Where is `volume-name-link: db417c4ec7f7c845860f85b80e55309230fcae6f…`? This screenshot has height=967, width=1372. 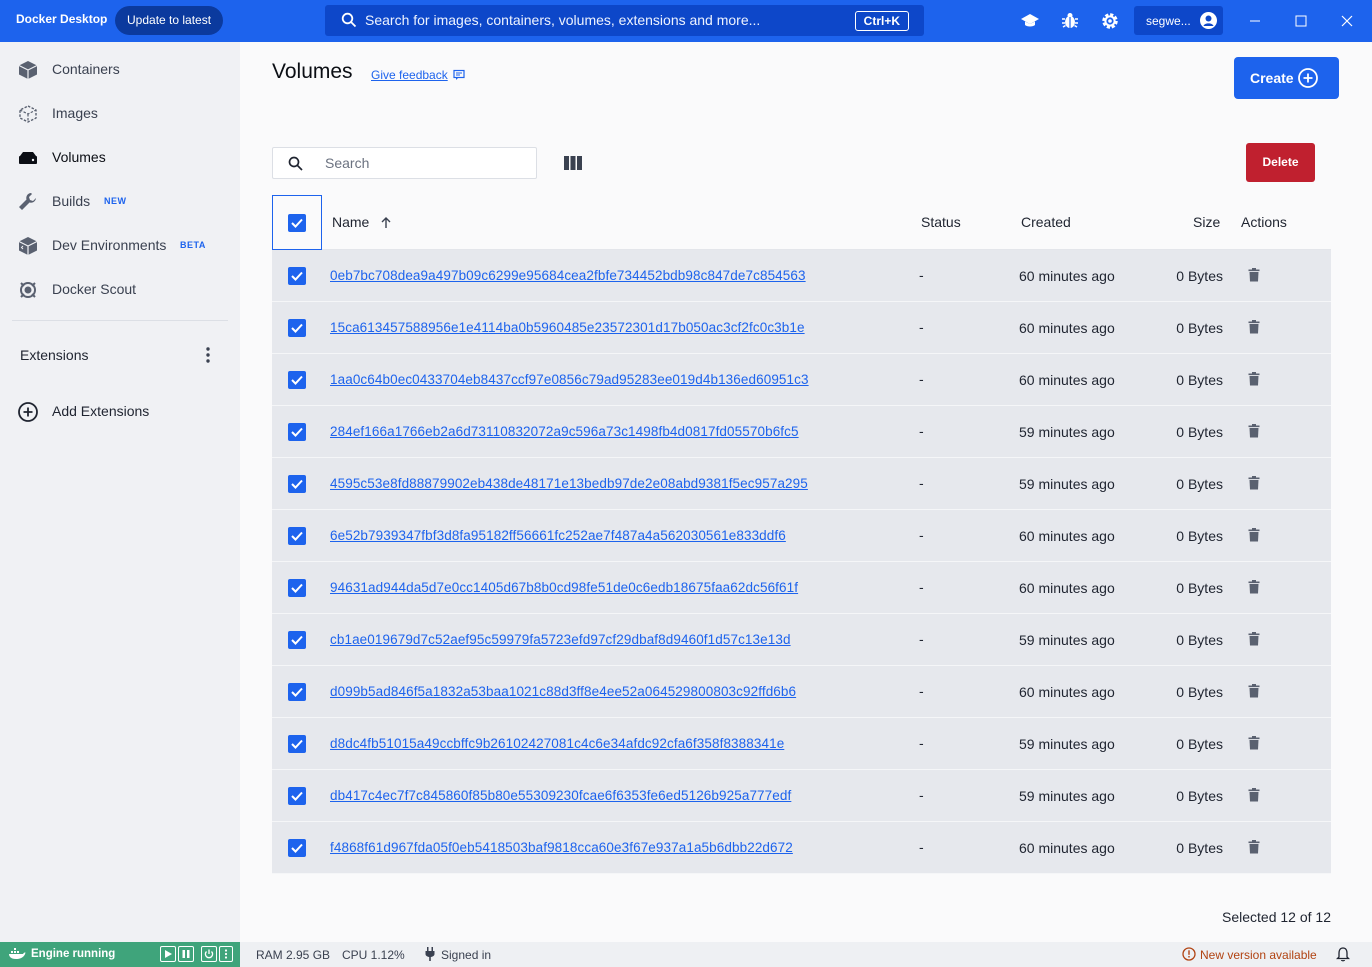 volume-name-link: db417c4ec7f7c845860f85b80e55309230fcae6f… is located at coordinates (560, 795).